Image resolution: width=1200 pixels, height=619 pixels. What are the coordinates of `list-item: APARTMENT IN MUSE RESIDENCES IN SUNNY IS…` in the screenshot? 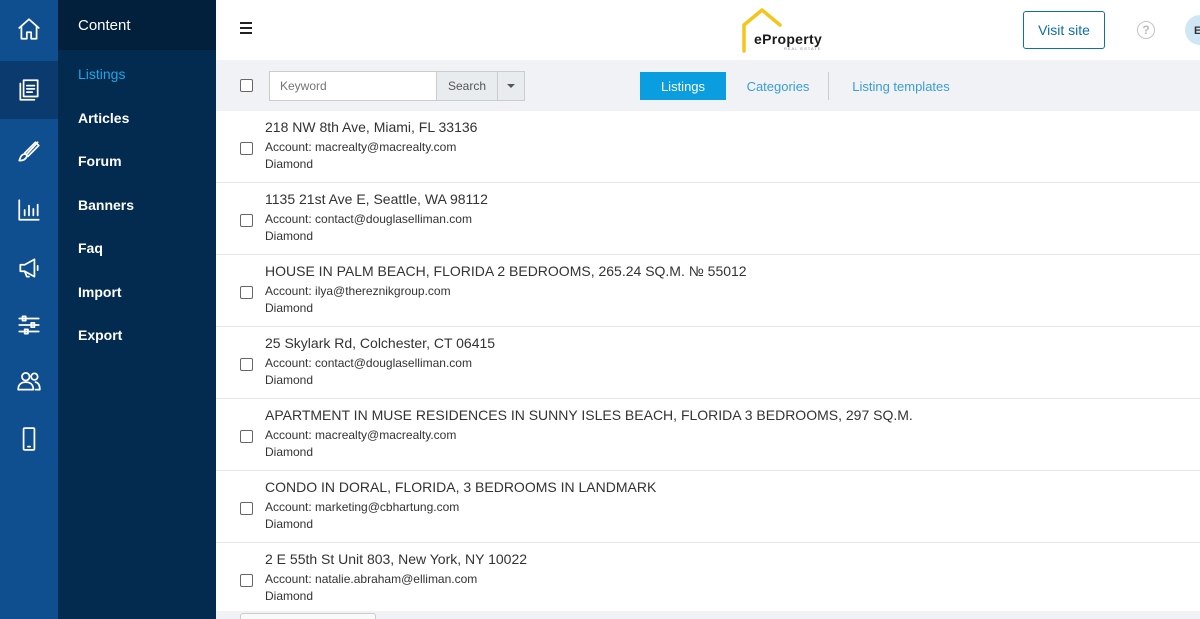 It's located at (708, 435).